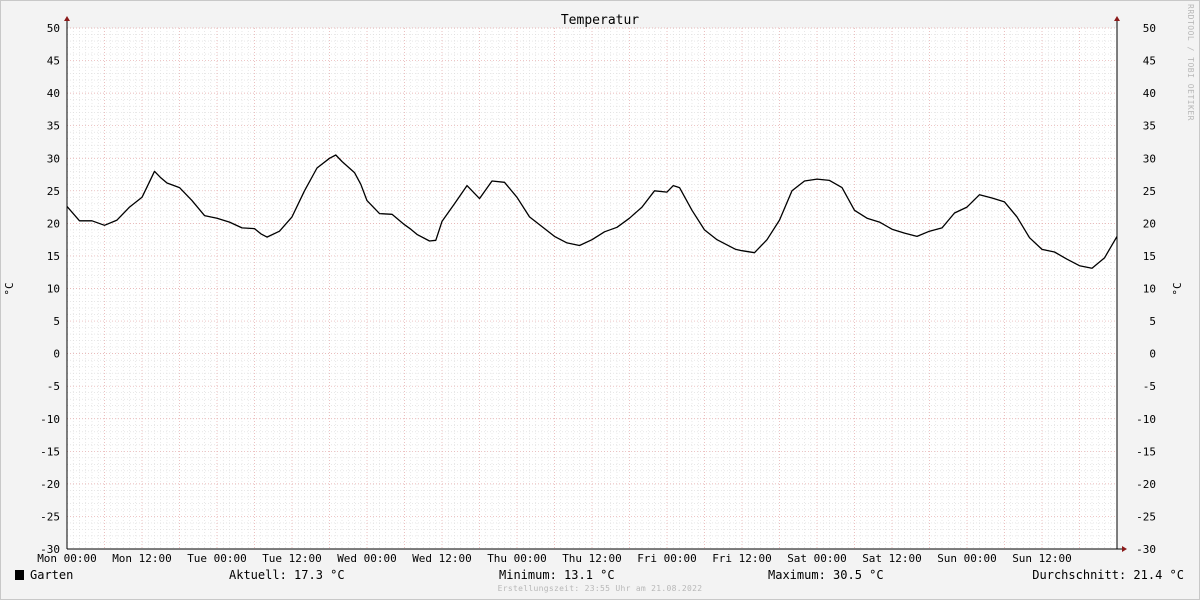 This screenshot has height=600, width=1200. What do you see at coordinates (1108, 575) in the screenshot?
I see `legend-average: Durchschnitt: 21.4 °C` at bounding box center [1108, 575].